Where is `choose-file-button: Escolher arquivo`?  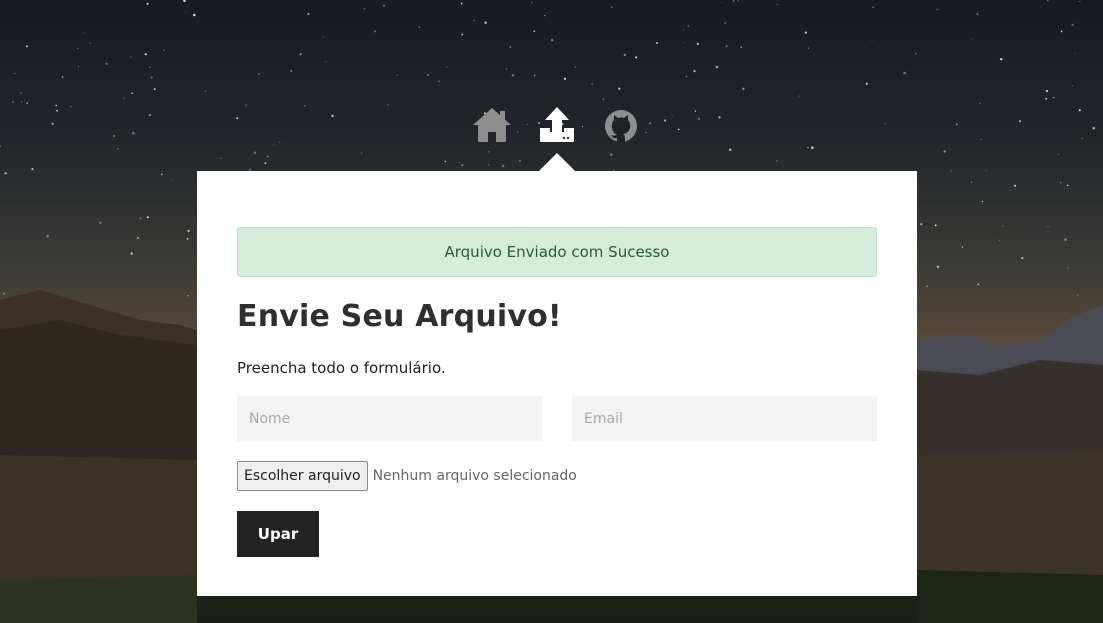 choose-file-button: Escolher arquivo is located at coordinates (302, 476).